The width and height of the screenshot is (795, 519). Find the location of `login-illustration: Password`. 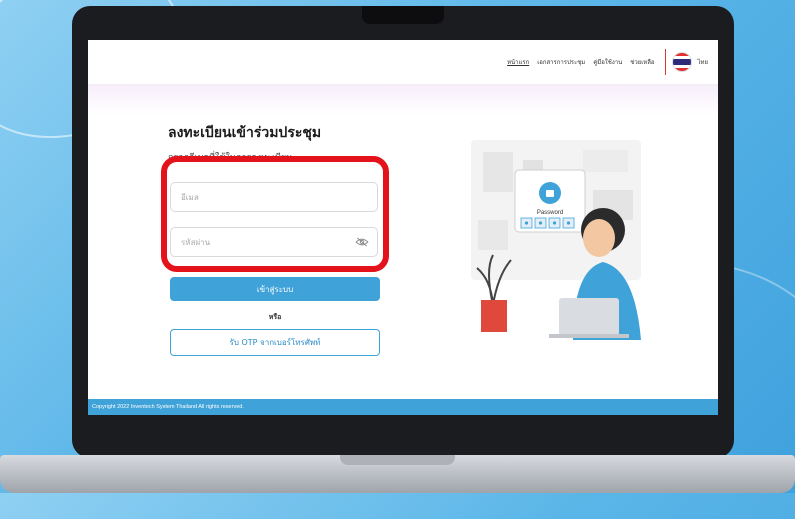

login-illustration: Password is located at coordinates (556, 240).